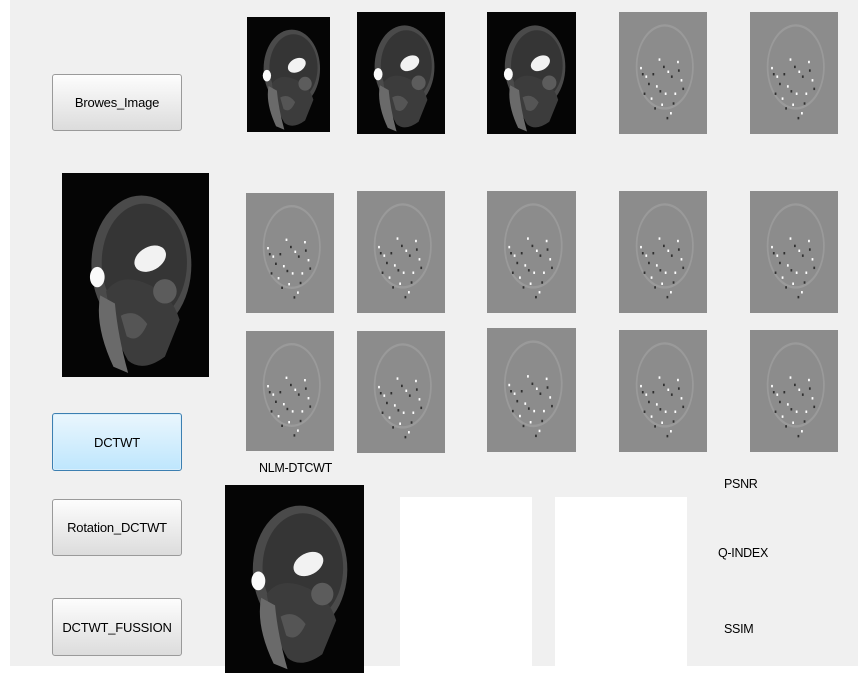  What do you see at coordinates (295, 468) in the screenshot?
I see `nlm-dtcwt-label: NLM-DTCWT` at bounding box center [295, 468].